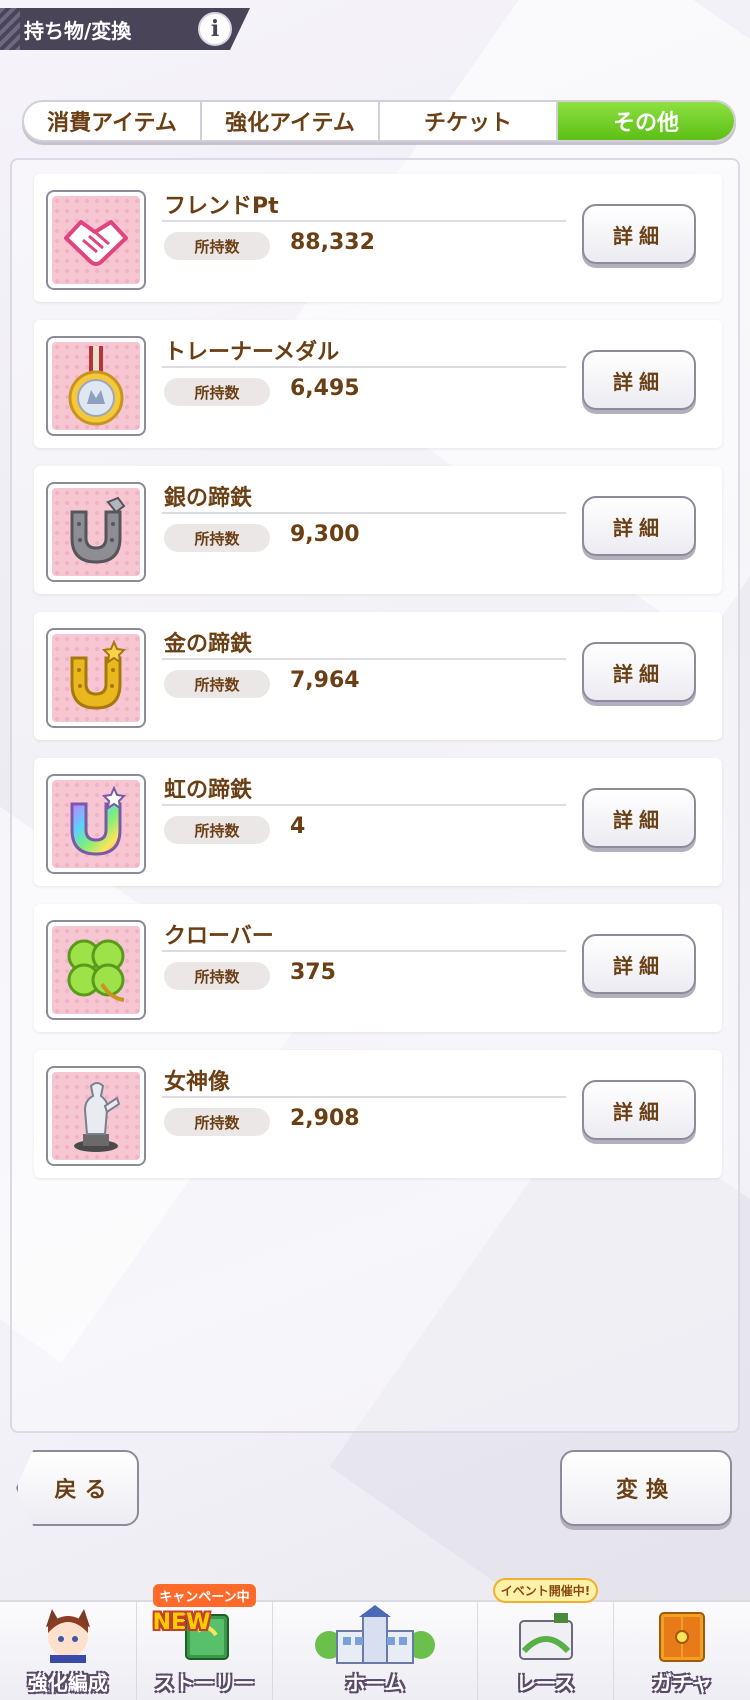 This screenshot has height=1700, width=750. I want to click on nav-label: ホーム, so click(375, 1683).